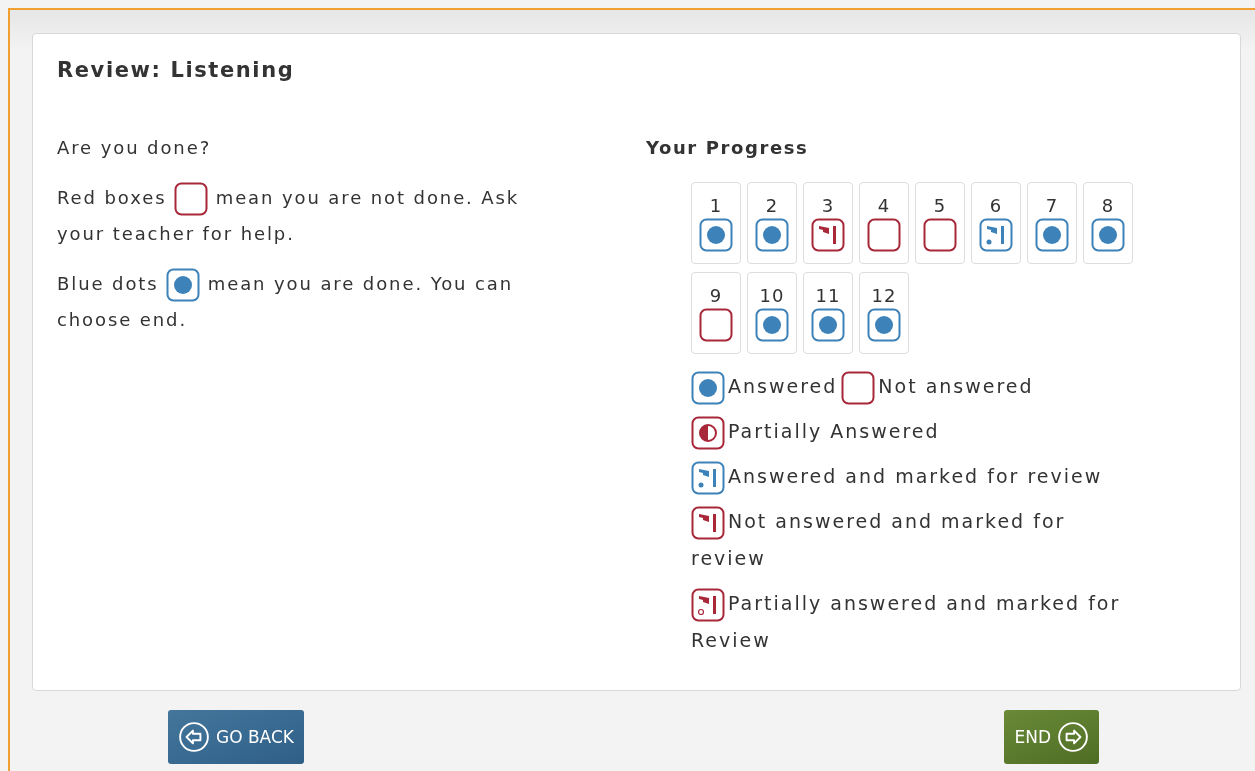  I want to click on half-circle-status-icon, so click(708, 432).